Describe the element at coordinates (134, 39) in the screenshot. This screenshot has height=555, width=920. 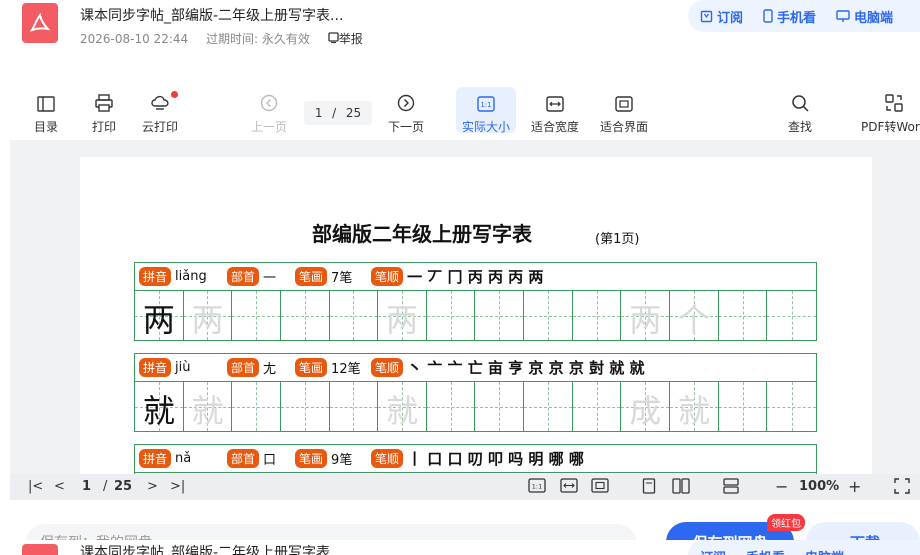
I see `upload-date: 2026-08-10 22:44` at that location.